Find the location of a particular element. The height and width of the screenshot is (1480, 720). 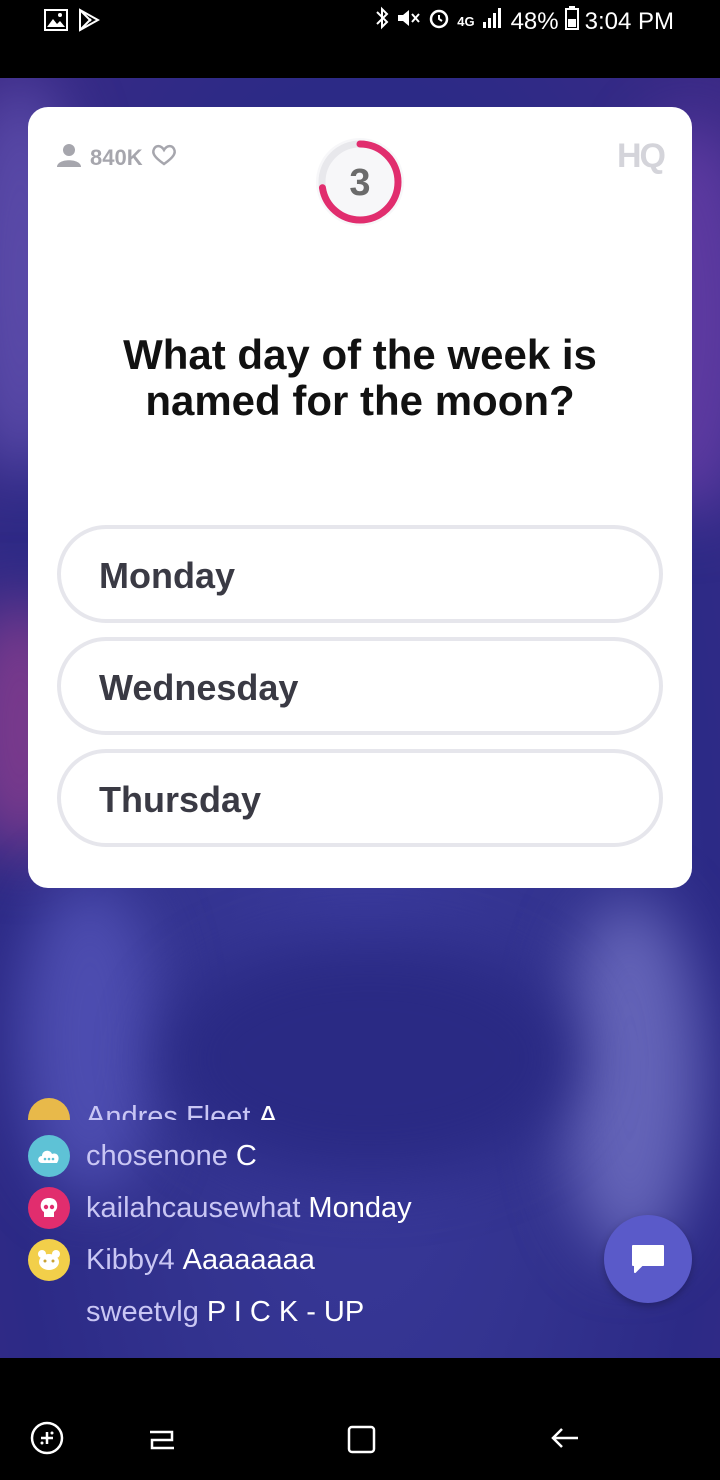

chat-text: Monday is located at coordinates (360, 1207).